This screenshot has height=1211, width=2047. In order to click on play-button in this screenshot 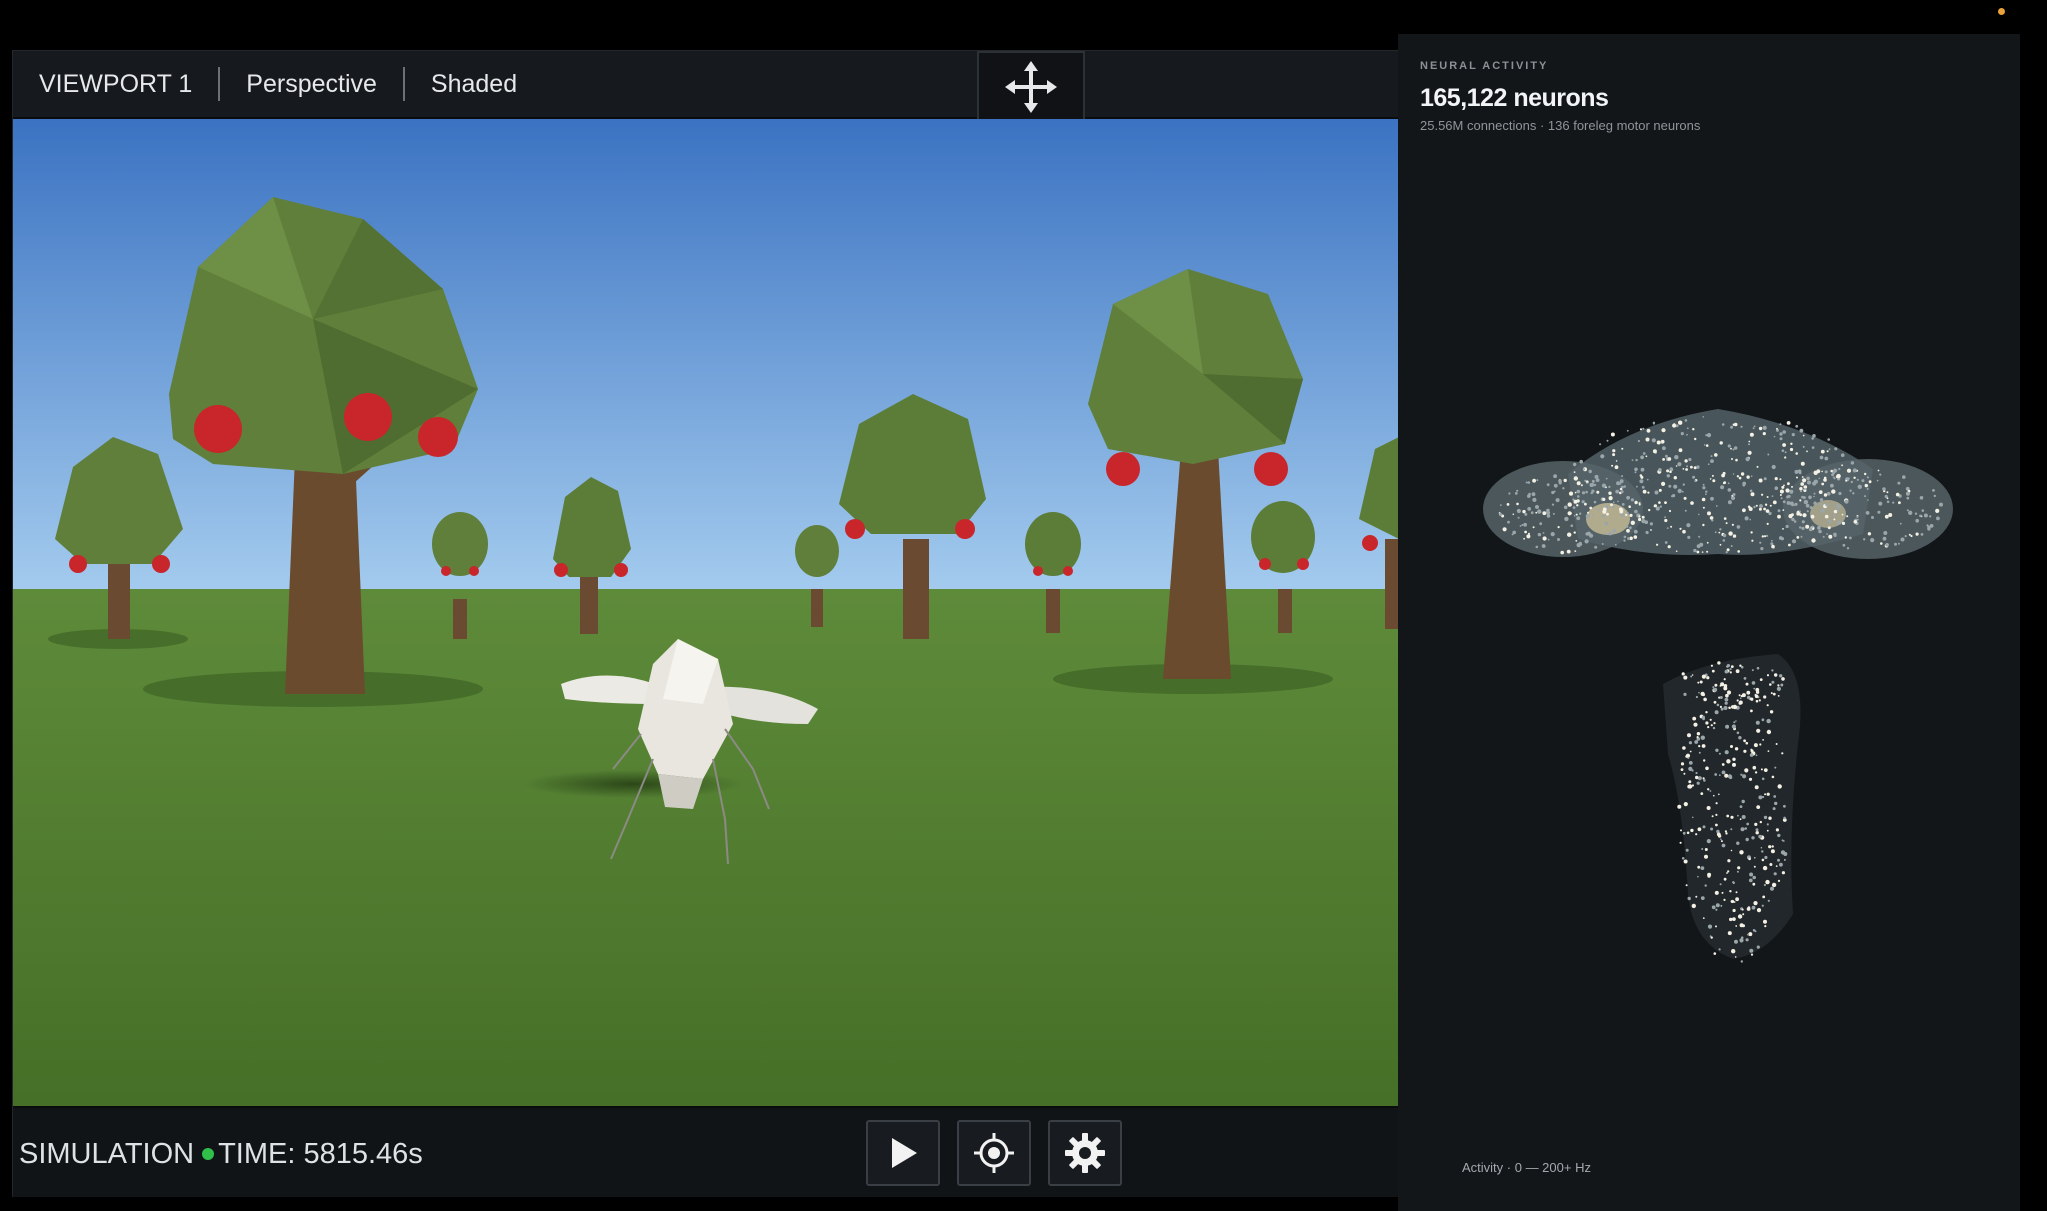, I will do `click(903, 1153)`.